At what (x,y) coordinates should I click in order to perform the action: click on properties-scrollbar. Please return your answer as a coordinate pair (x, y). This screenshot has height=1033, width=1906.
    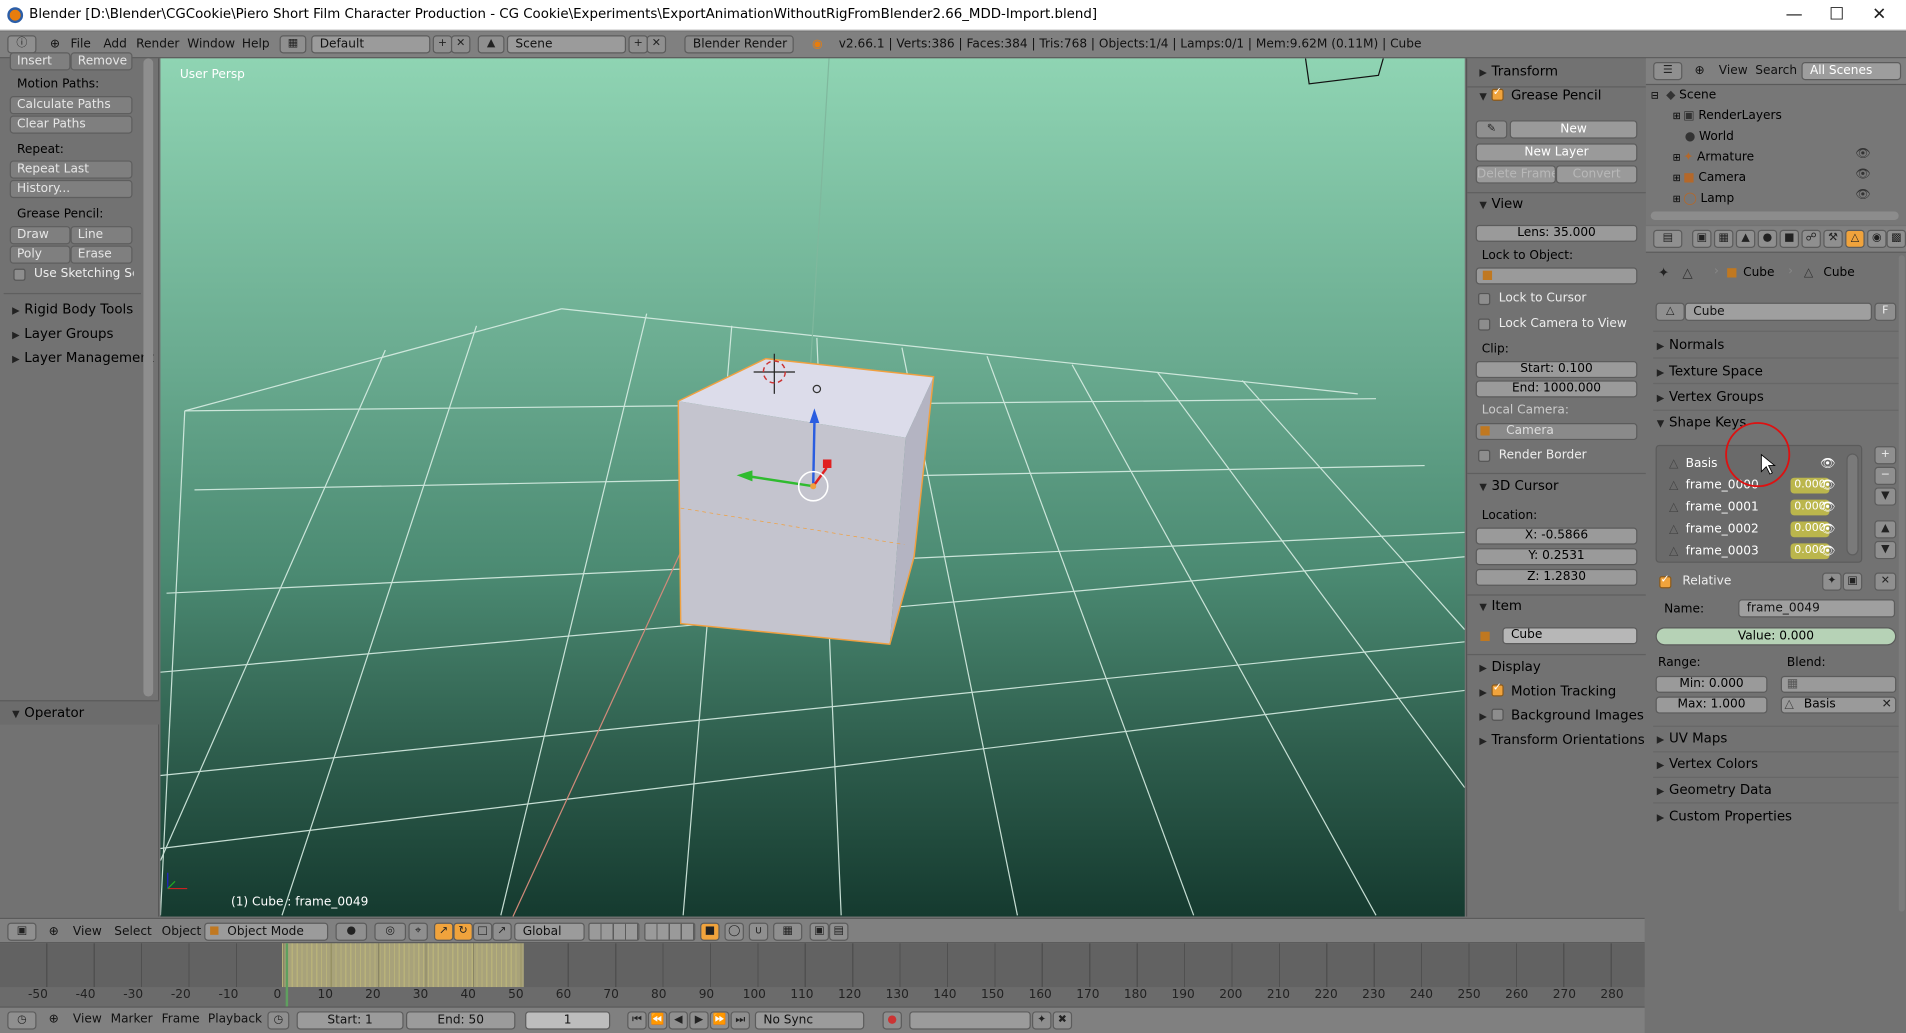
    Looking at the image, I should click on (1901, 583).